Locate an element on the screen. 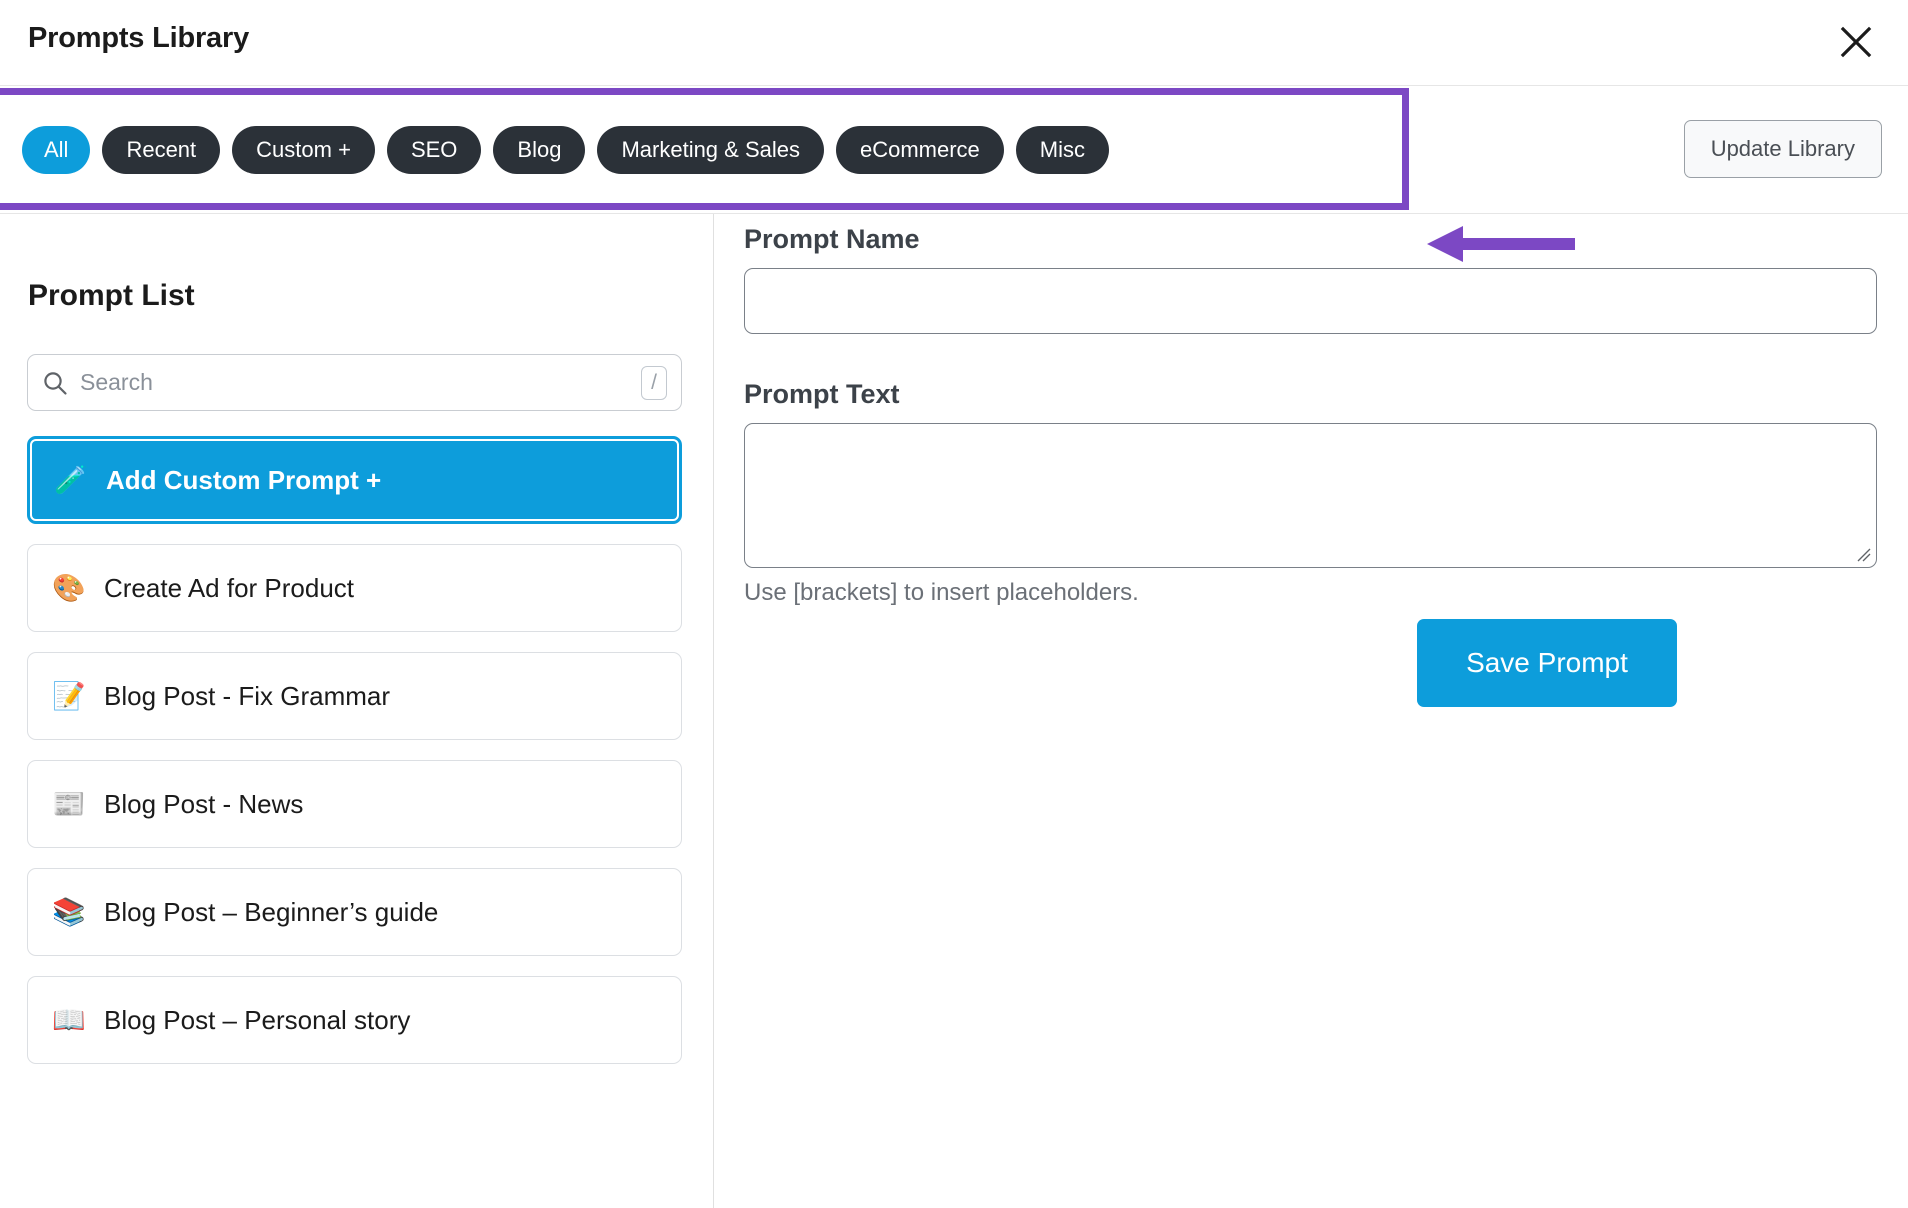 The image size is (1908, 1208). list-item-blog-post-beginners-guide: 📚 Blog Post – Beginner’s guide is located at coordinates (354, 912).